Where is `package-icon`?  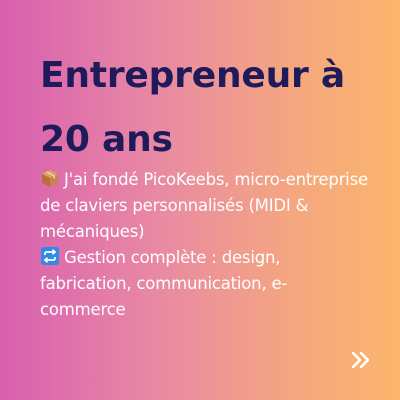
package-icon is located at coordinates (50, 178).